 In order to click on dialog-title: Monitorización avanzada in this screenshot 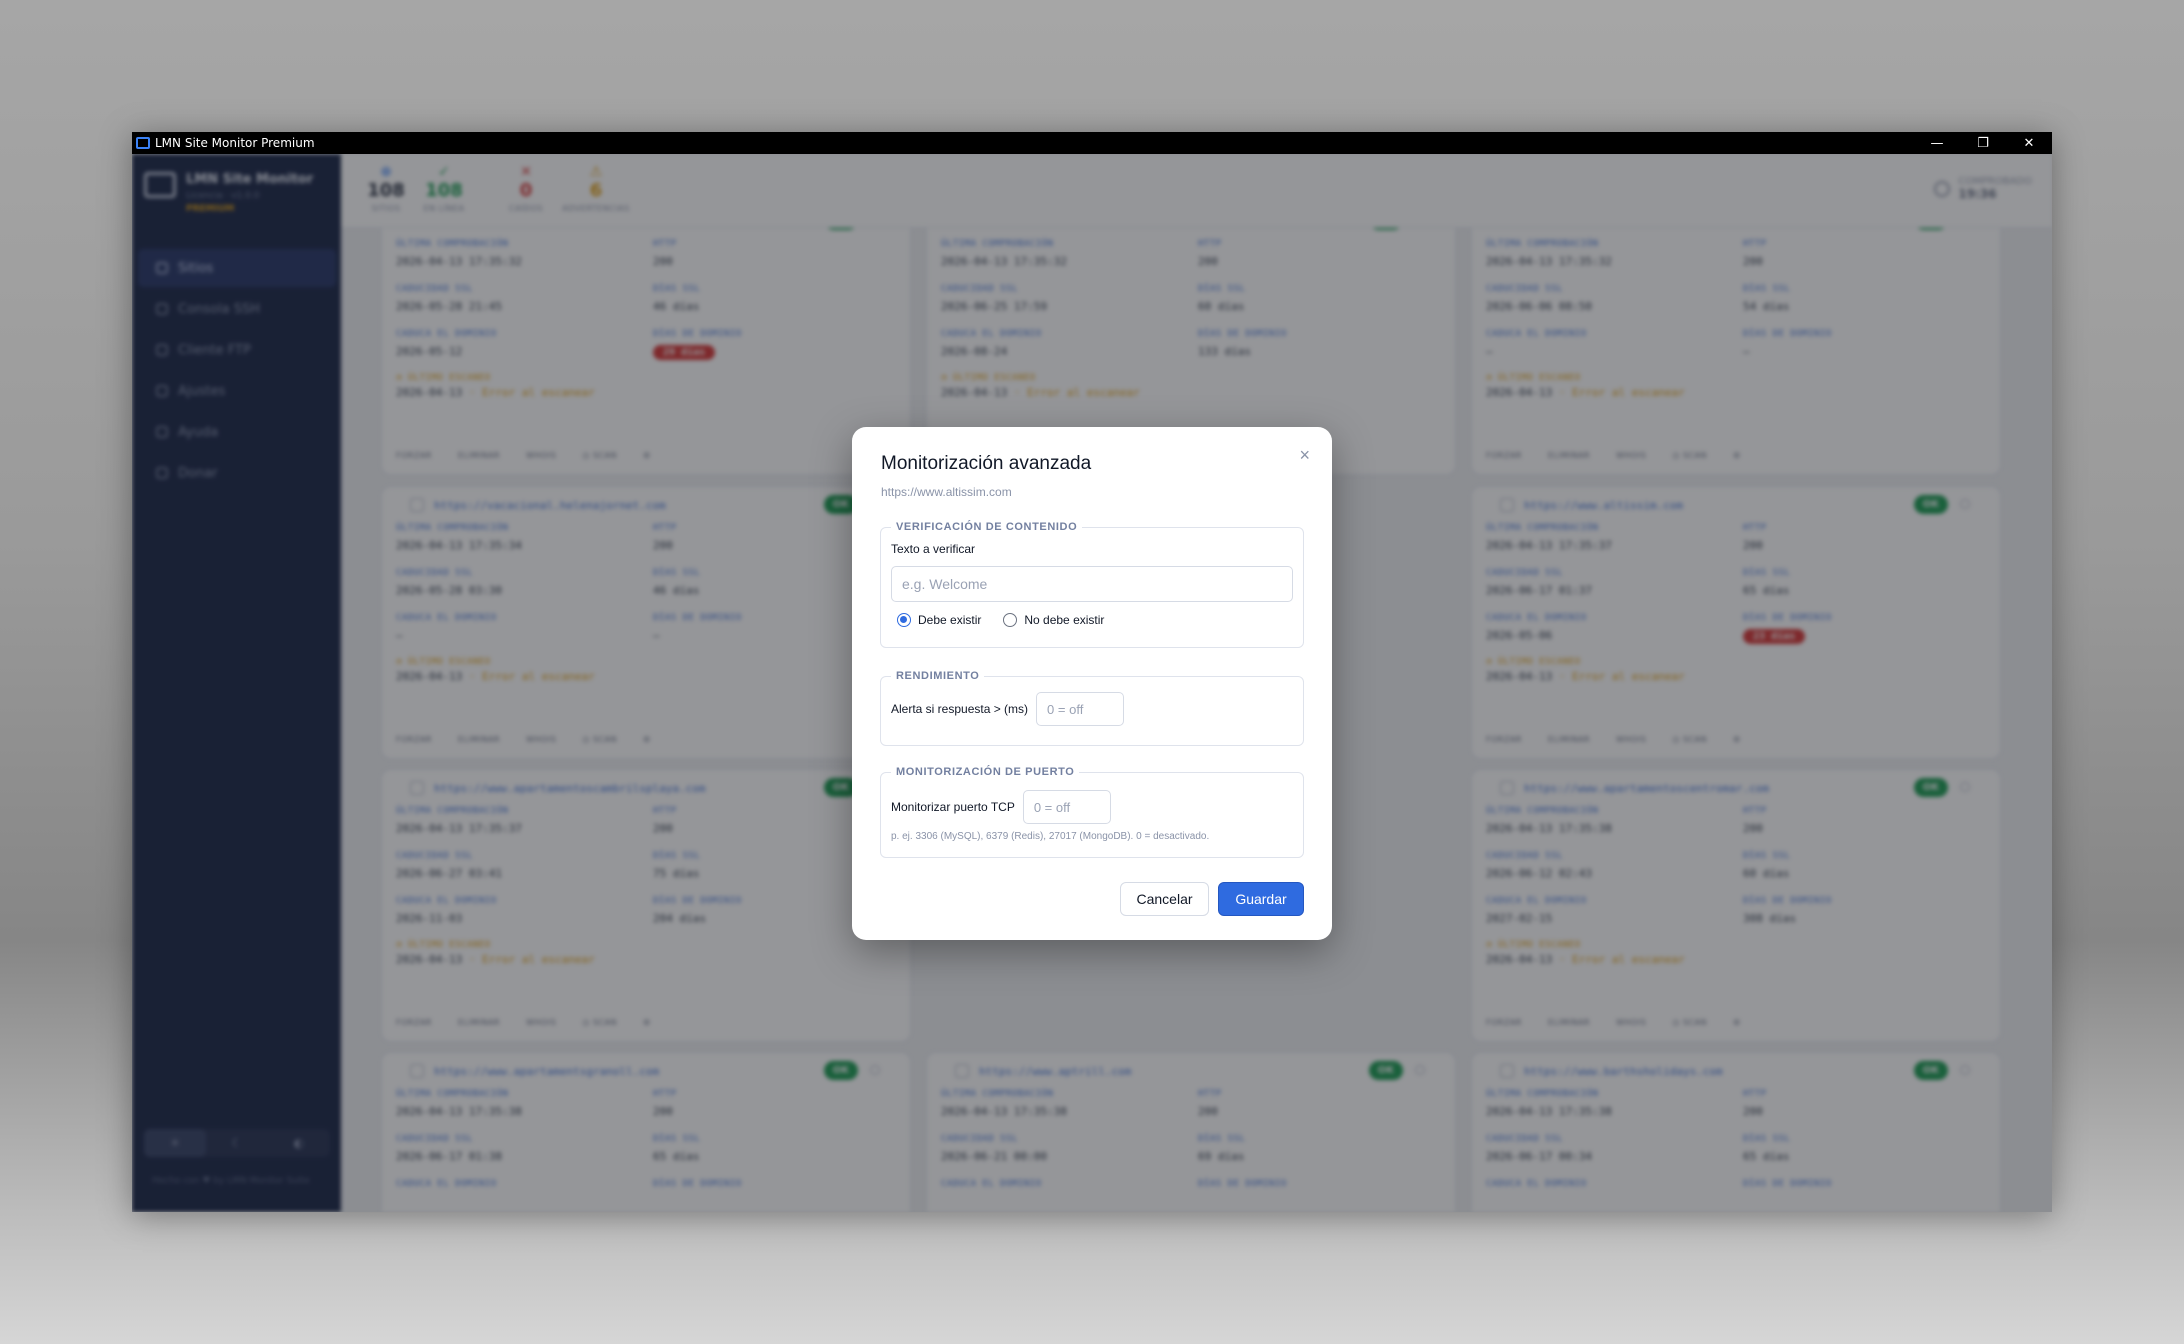, I will do `click(986, 463)`.